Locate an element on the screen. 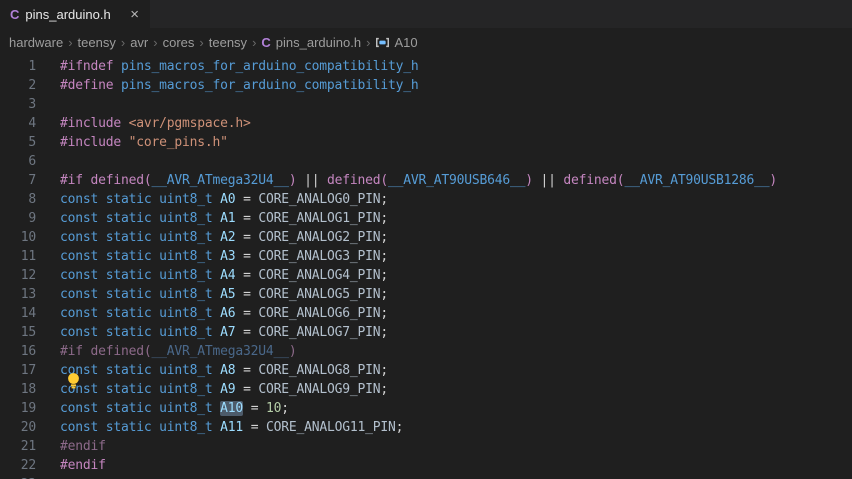 Image resolution: width=852 pixels, height=479 pixels. breadcrumb-symbol-label: A10 is located at coordinates (406, 42).